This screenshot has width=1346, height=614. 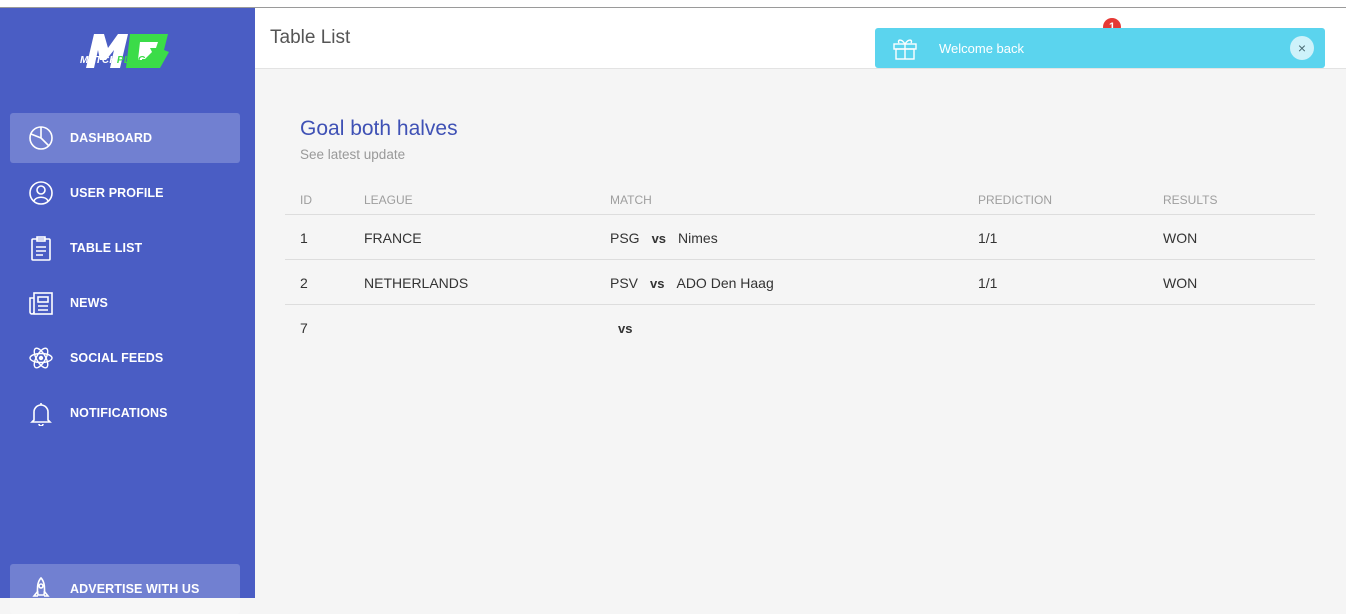 What do you see at coordinates (982, 48) in the screenshot?
I see `toast-message: Welcome back` at bounding box center [982, 48].